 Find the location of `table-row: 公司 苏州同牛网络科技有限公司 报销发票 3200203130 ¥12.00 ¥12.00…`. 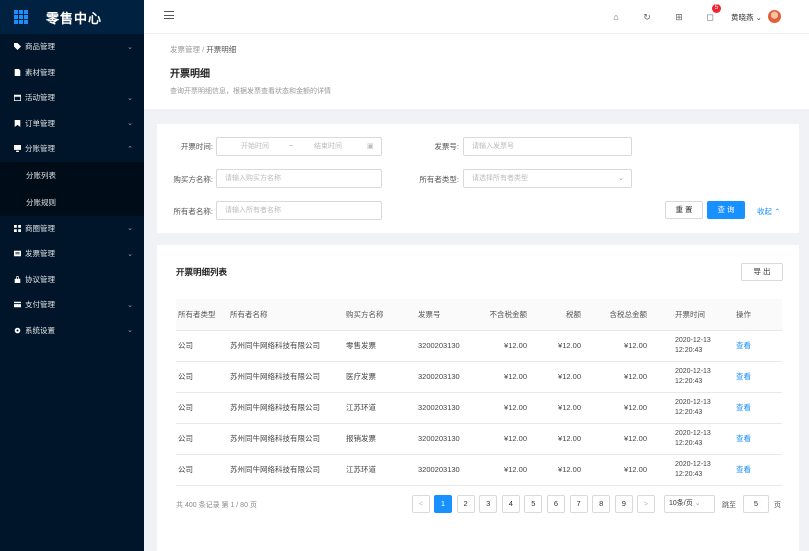

table-row: 公司 苏州同牛网络科技有限公司 报销发票 3200203130 ¥12.00 ¥12.00… is located at coordinates (479, 439).